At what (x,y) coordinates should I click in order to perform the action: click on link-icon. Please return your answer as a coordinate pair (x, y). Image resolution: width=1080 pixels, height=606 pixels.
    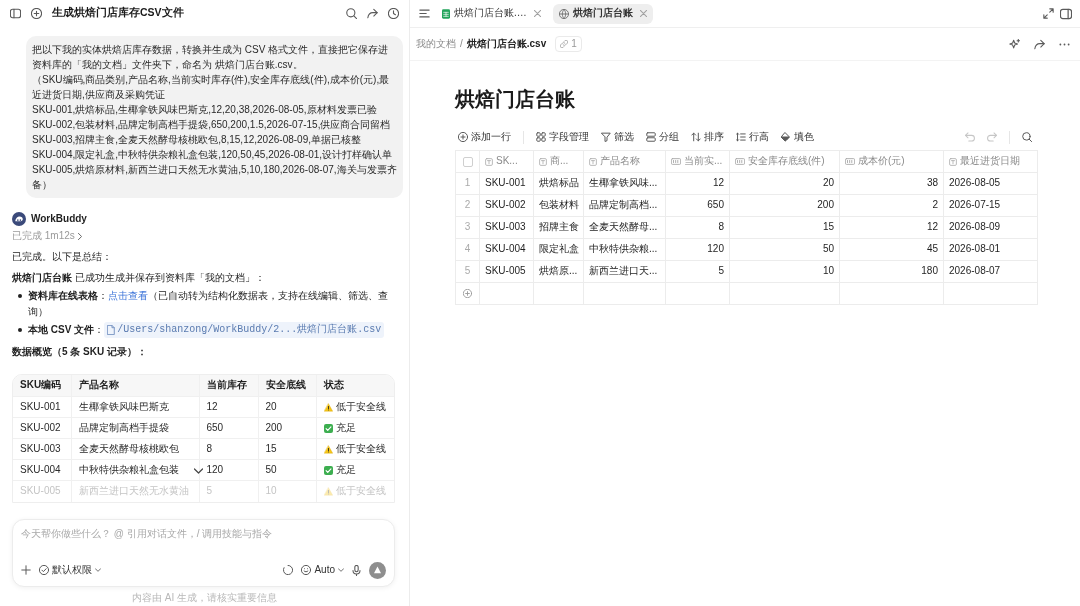
    Looking at the image, I should click on (564, 44).